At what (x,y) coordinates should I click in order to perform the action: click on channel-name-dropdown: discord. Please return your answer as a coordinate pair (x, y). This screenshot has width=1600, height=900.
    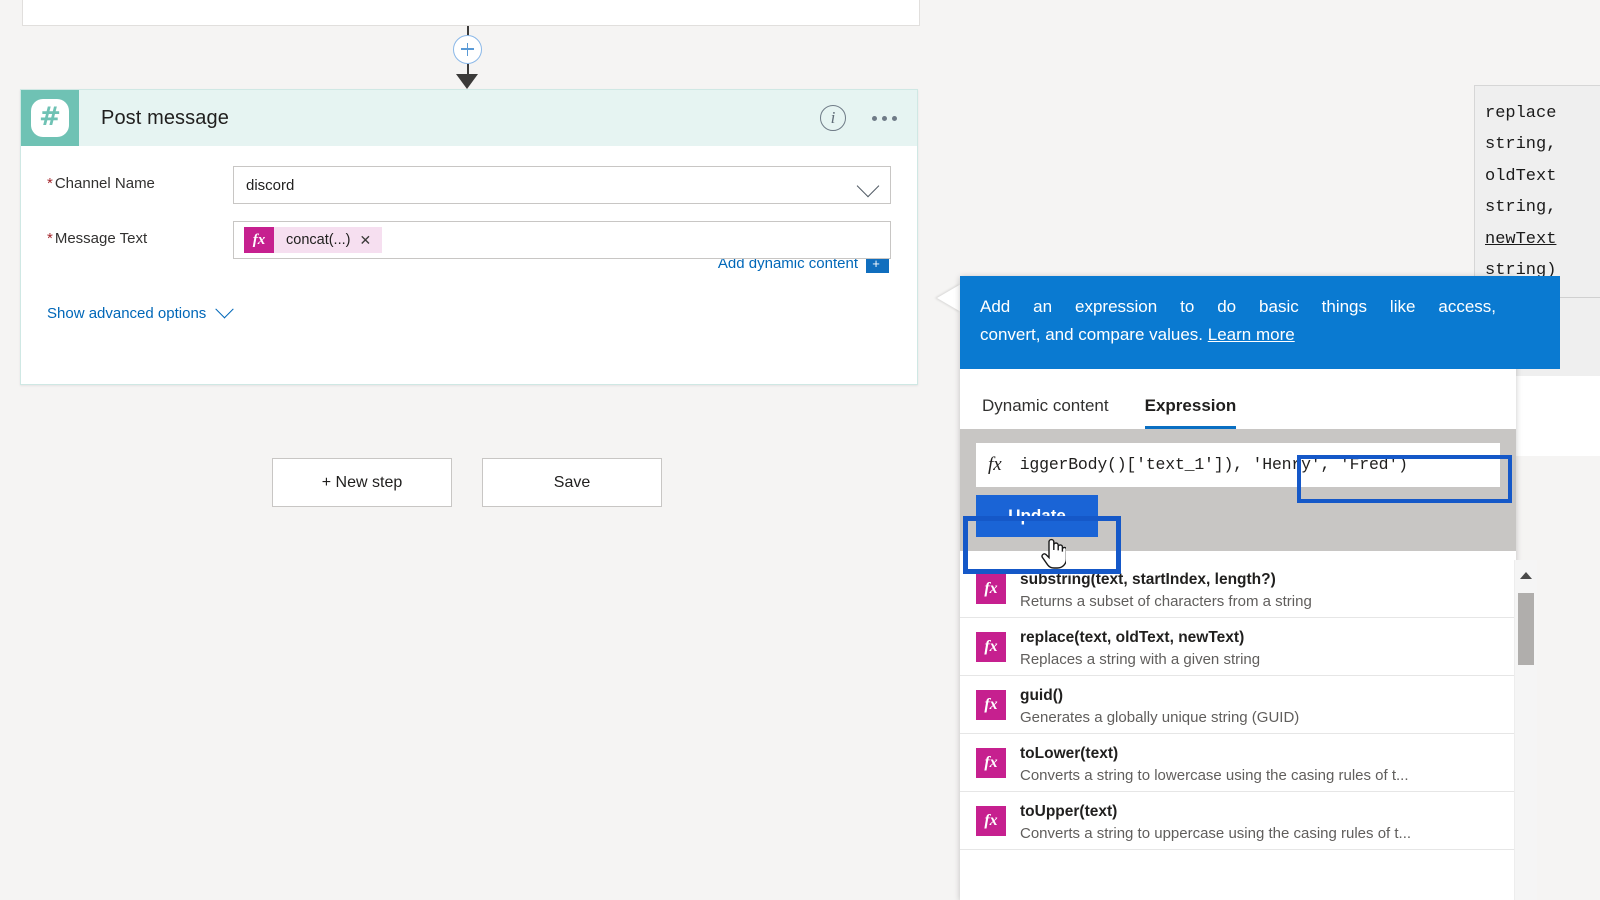
    Looking at the image, I should click on (562, 185).